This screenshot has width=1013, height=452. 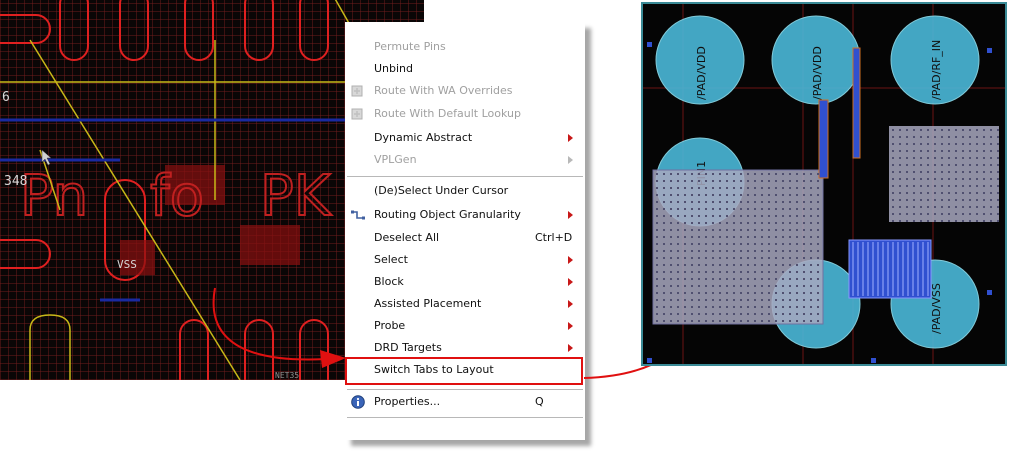 What do you see at coordinates (465, 114) in the screenshot?
I see `menu-item-route-default-lookup: Route With Default Lookup` at bounding box center [465, 114].